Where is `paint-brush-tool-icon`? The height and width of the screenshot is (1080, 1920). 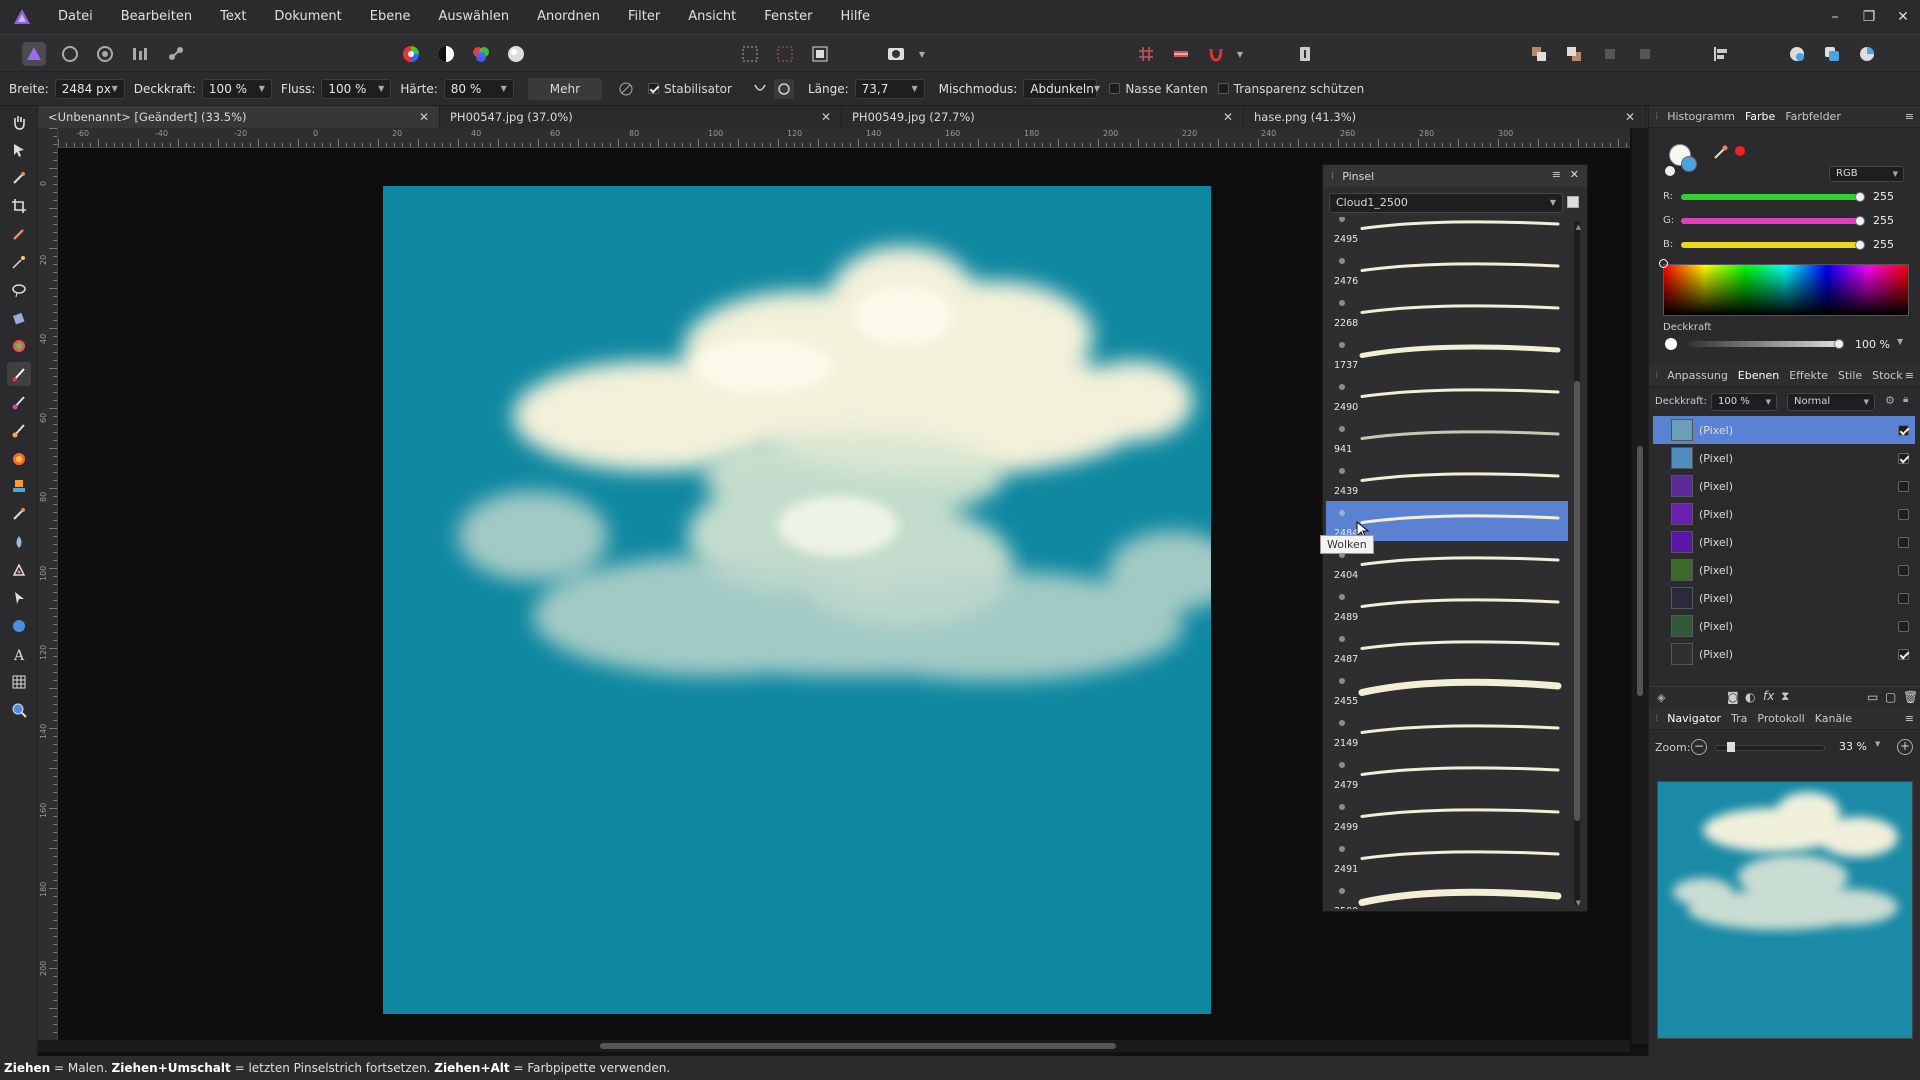 paint-brush-tool-icon is located at coordinates (19, 374).